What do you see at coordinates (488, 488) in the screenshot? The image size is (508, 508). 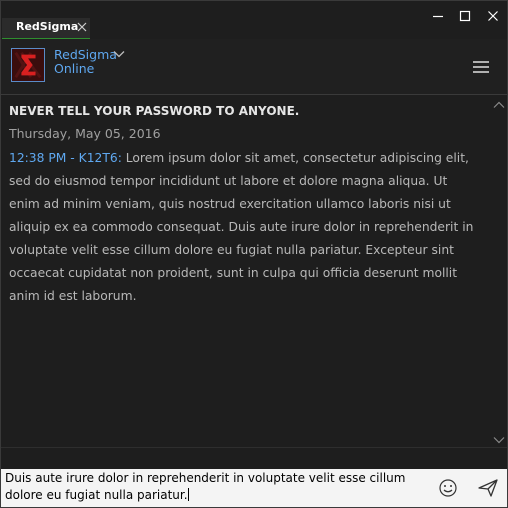 I see `send-icon` at bounding box center [488, 488].